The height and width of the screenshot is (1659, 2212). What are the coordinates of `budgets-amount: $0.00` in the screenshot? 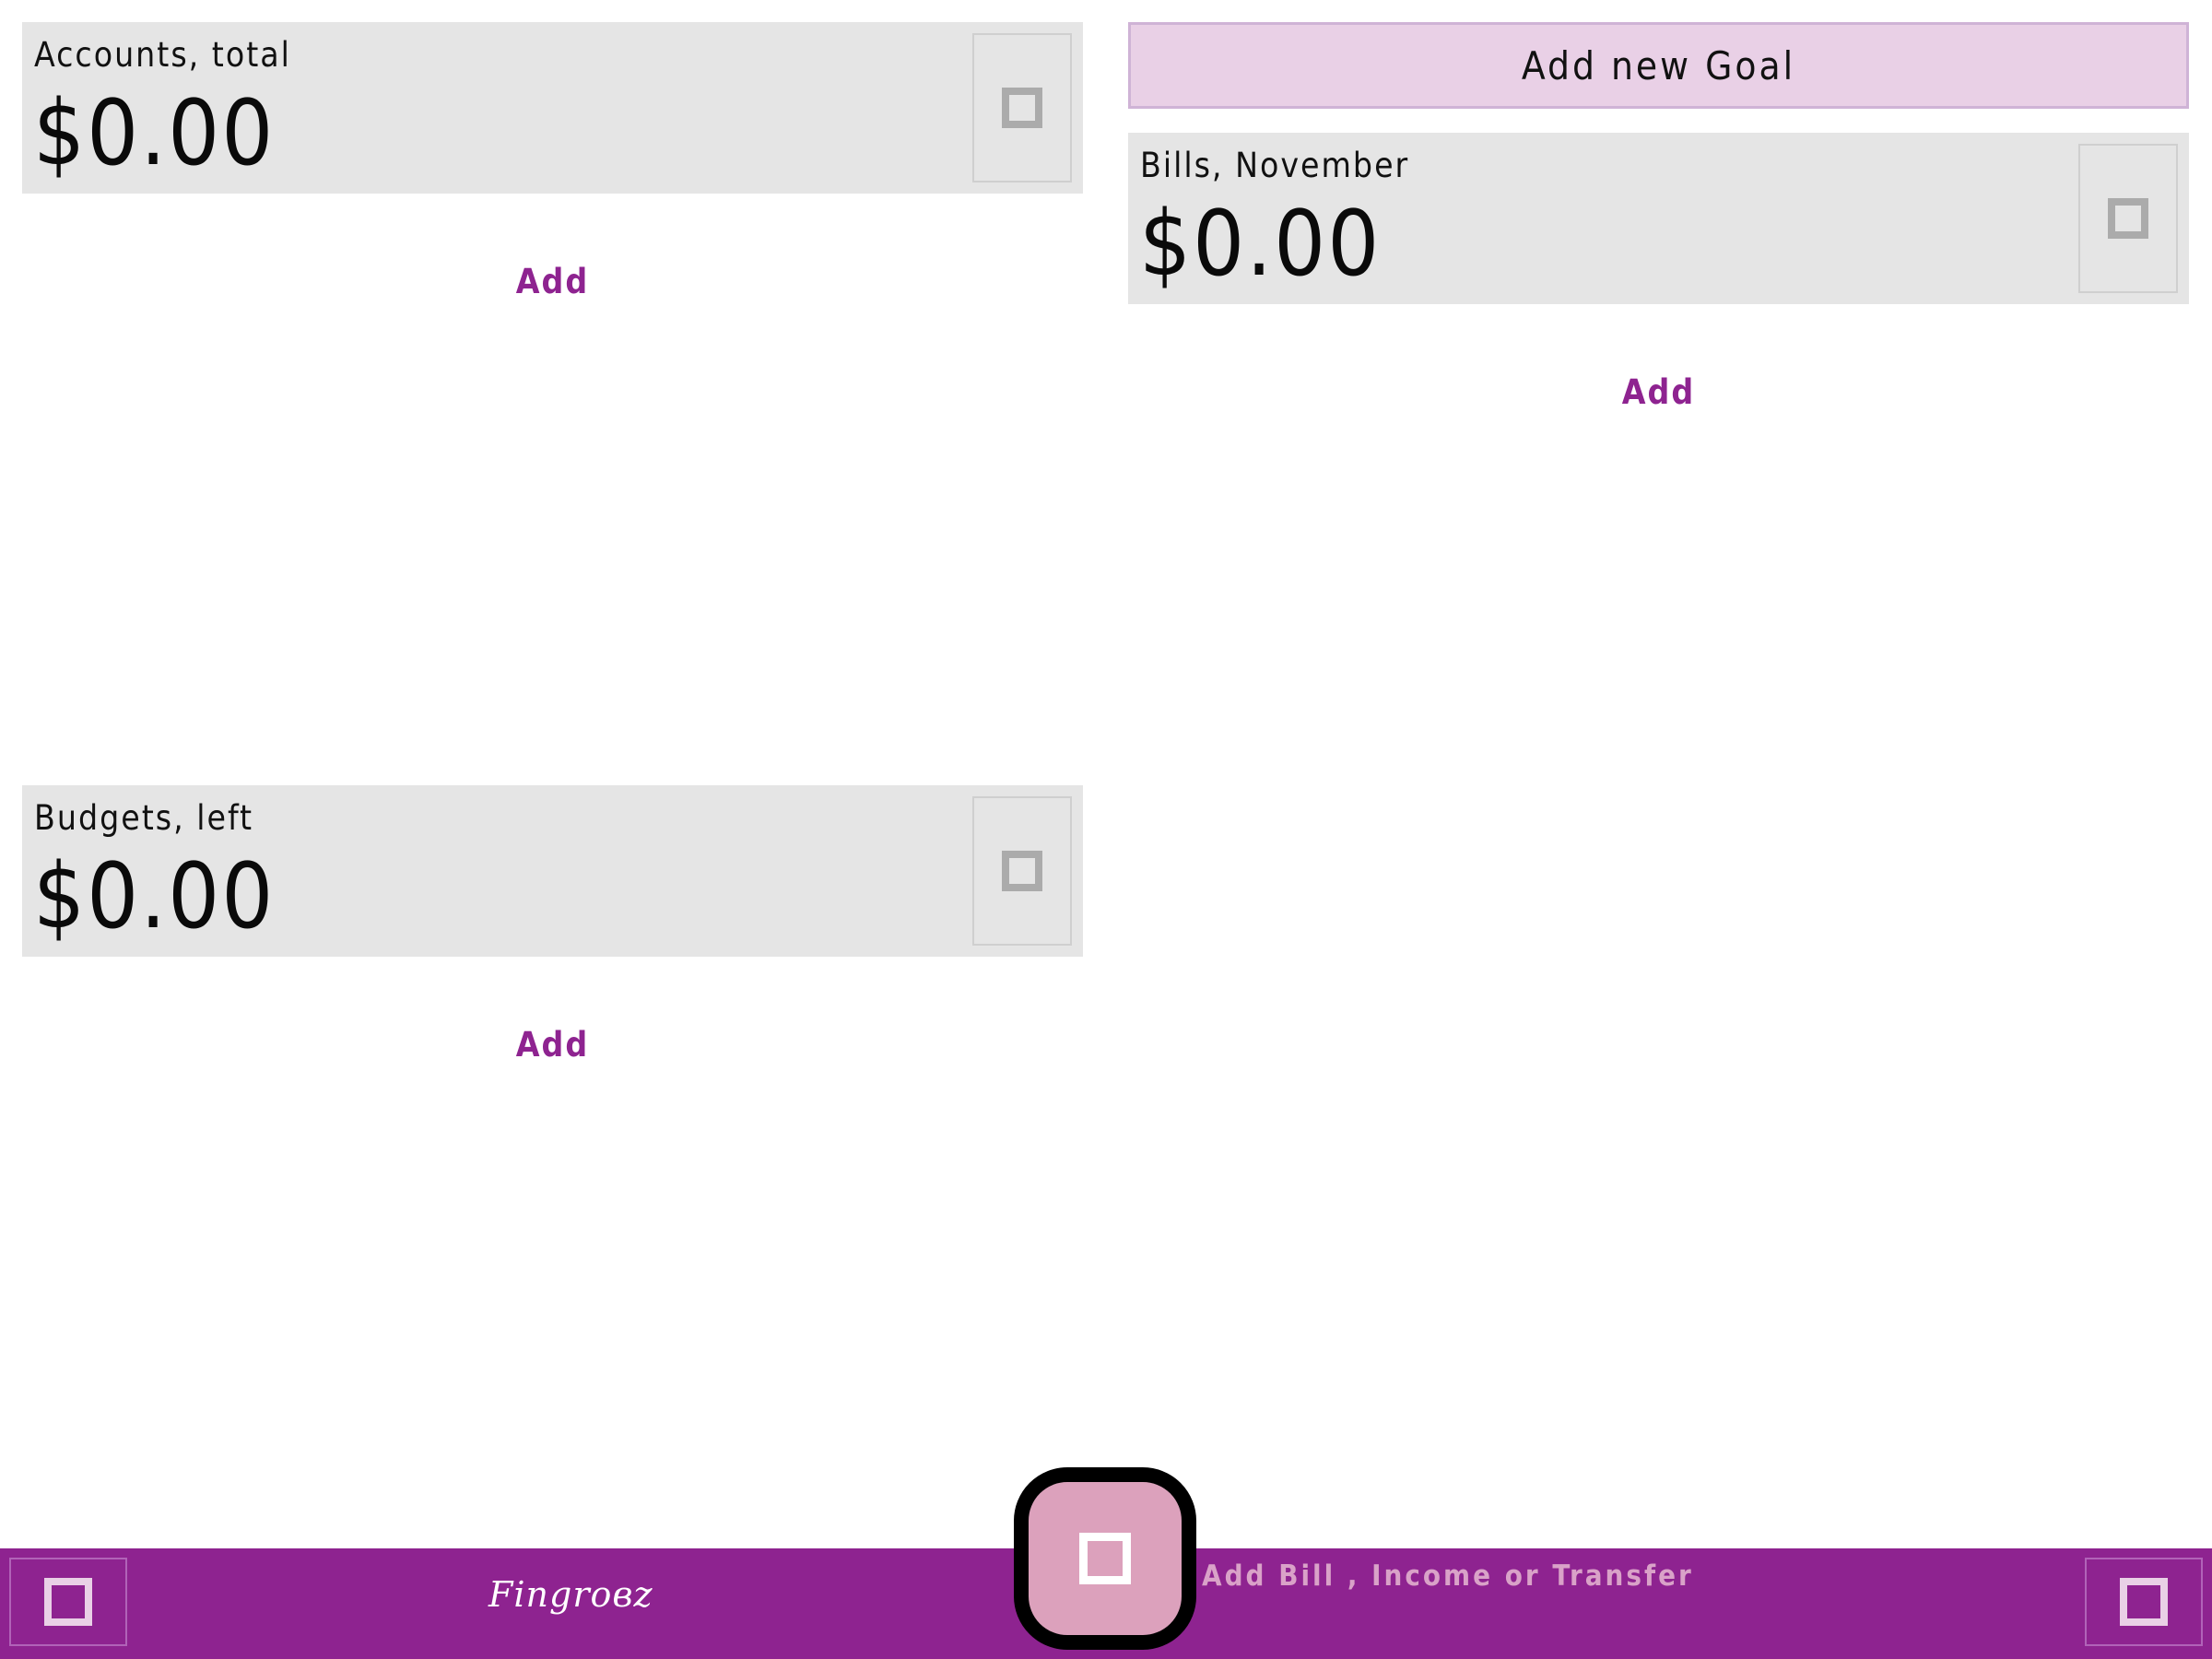 It's located at (154, 896).